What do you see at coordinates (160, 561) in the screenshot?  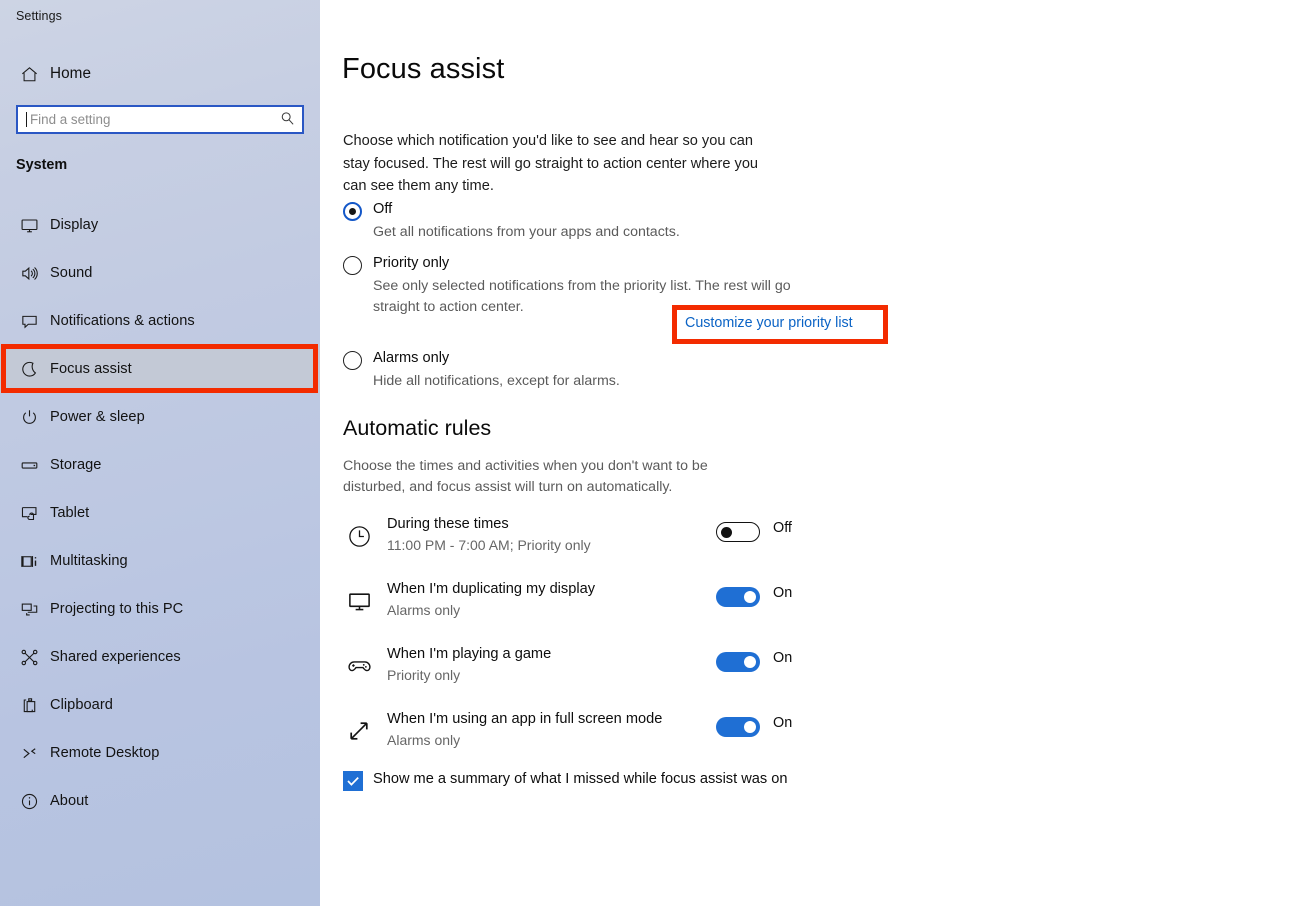 I see `sidebar-item-multitasking: Multitasking` at bounding box center [160, 561].